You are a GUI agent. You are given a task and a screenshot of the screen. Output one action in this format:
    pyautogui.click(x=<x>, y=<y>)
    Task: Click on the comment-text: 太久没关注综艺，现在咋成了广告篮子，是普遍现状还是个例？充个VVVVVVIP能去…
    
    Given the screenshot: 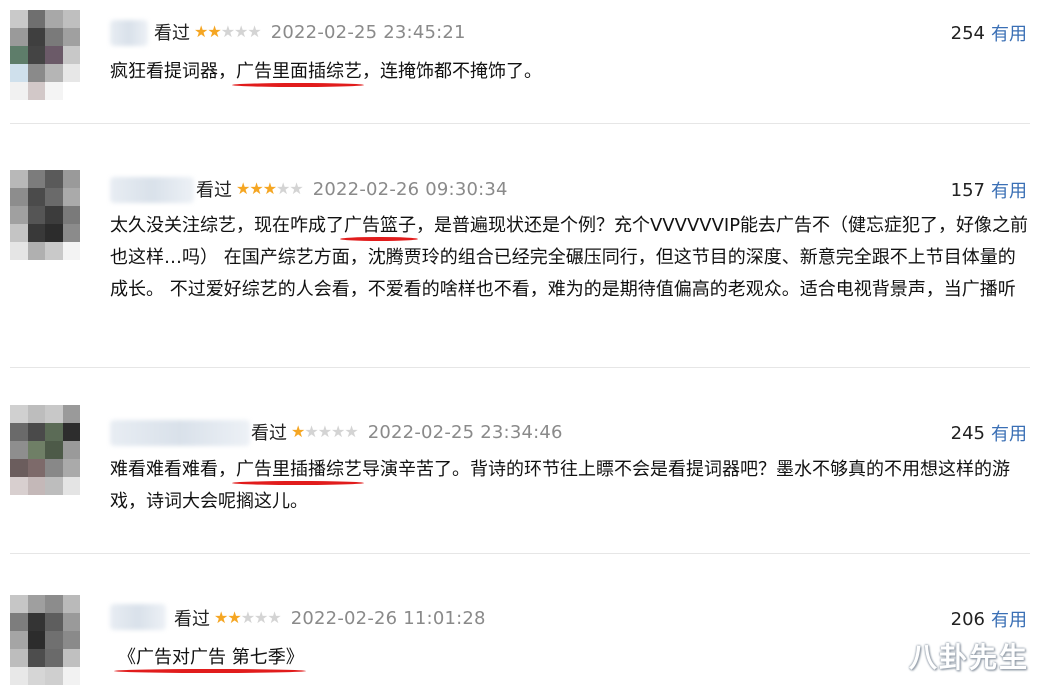 What is the action you would take?
    pyautogui.click(x=570, y=258)
    